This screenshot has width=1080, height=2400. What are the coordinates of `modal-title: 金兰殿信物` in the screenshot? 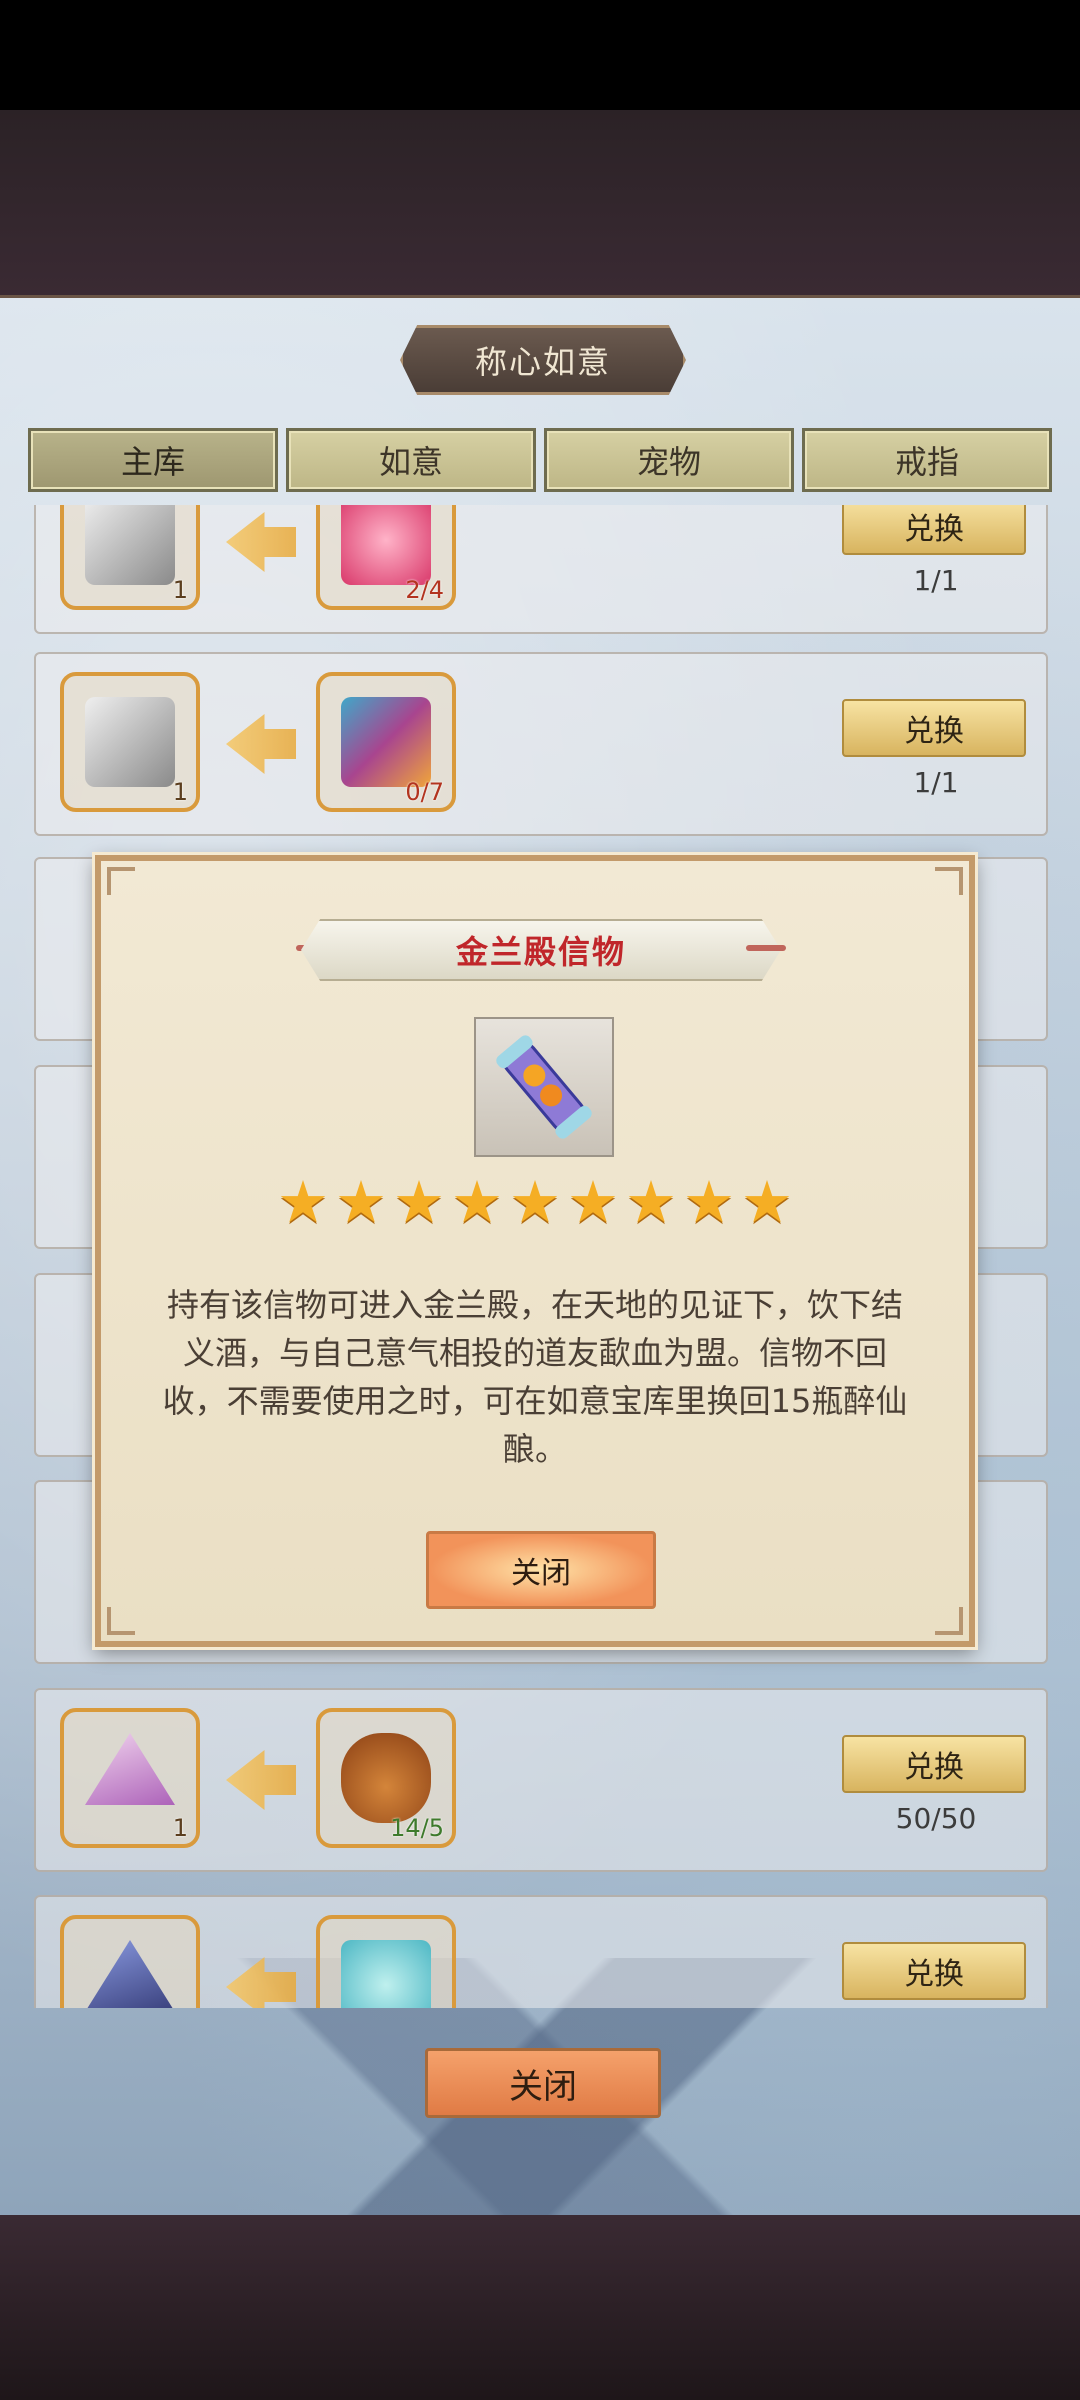 It's located at (541, 950).